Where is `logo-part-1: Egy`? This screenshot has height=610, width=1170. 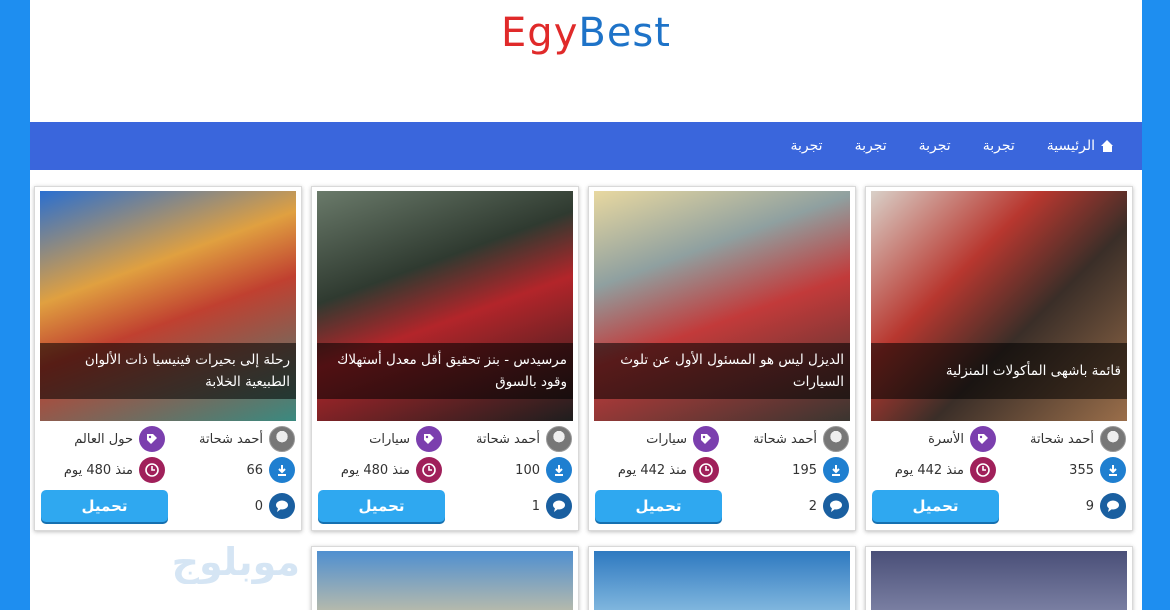
logo-part-1: Egy is located at coordinates (540, 33).